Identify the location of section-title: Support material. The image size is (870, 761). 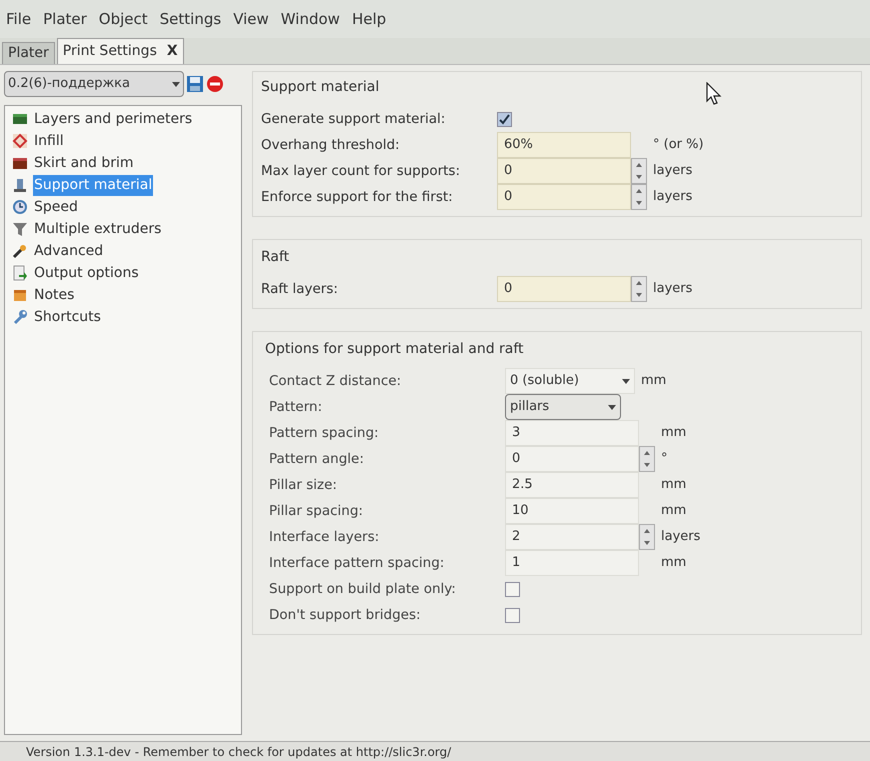
(320, 87).